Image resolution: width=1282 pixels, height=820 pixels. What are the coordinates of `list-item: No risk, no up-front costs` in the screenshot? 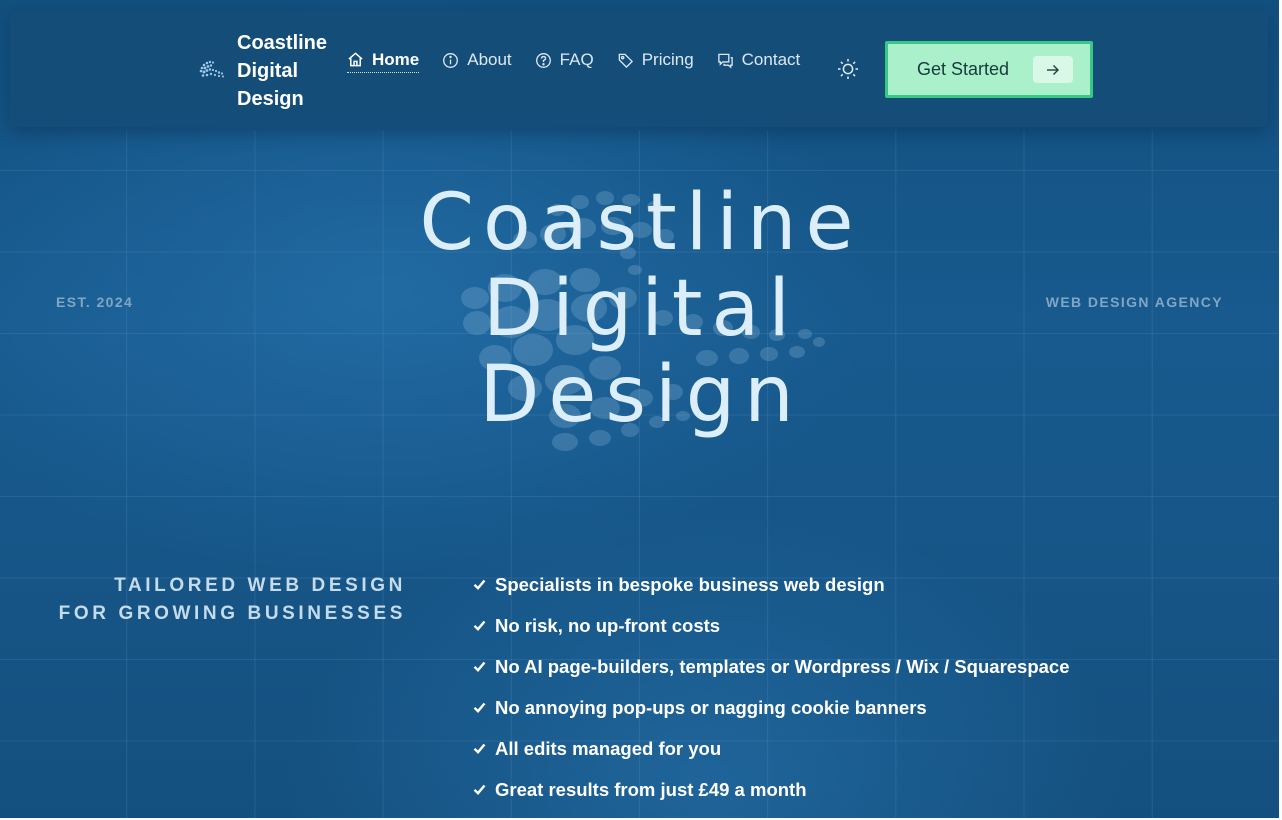 It's located at (771, 625).